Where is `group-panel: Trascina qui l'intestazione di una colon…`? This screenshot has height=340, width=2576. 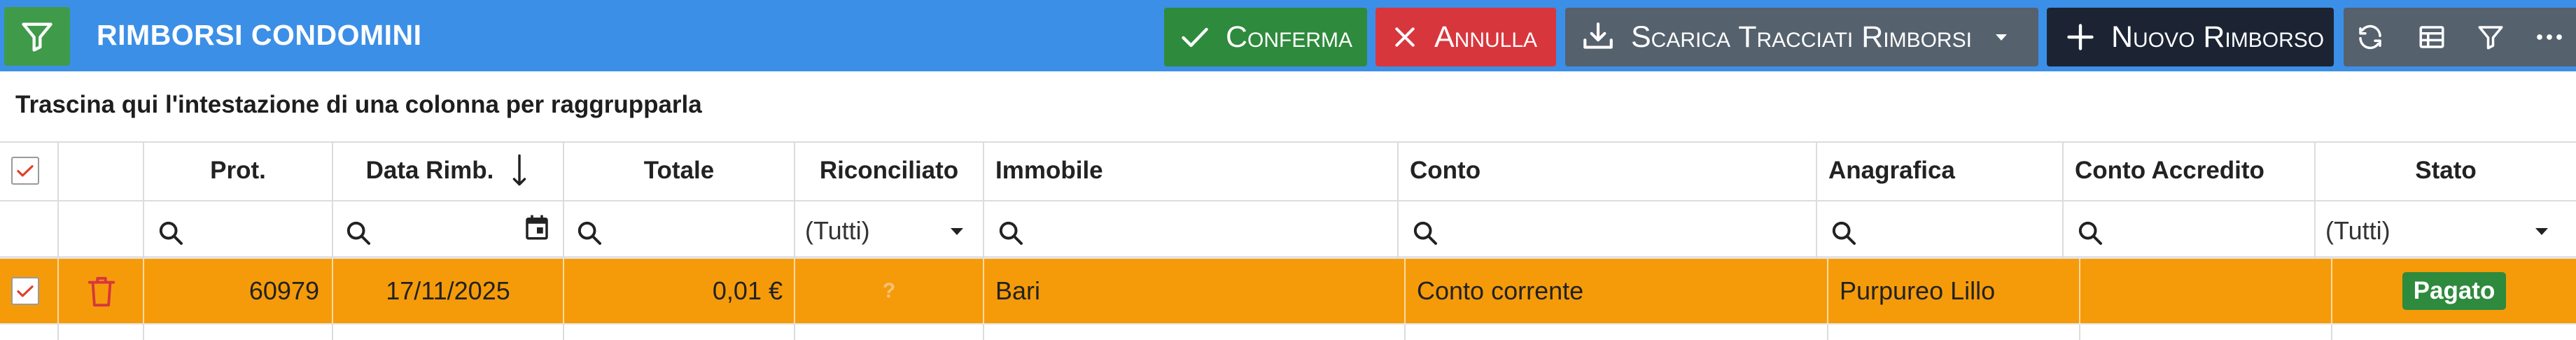
group-panel: Trascina qui l'intestazione di una colon… is located at coordinates (358, 105).